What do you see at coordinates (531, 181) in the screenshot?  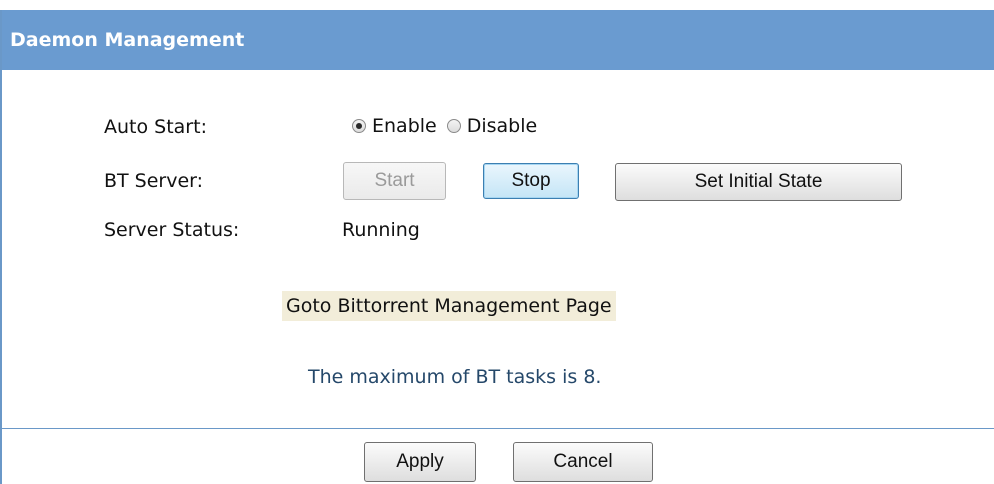 I see `stop-button: Stop` at bounding box center [531, 181].